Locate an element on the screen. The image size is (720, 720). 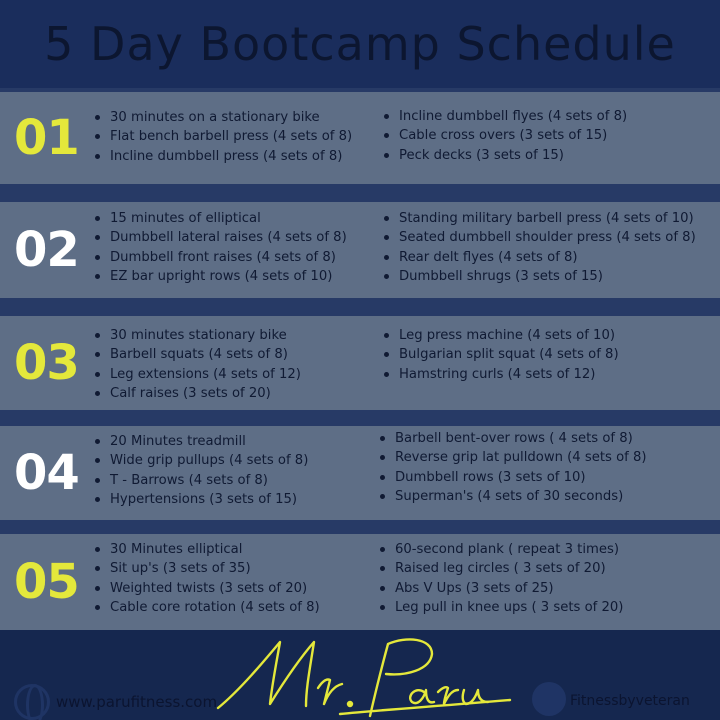
list-item: Leg pull in knee ups ( 3 sets of 20) is located at coordinates (501, 607).